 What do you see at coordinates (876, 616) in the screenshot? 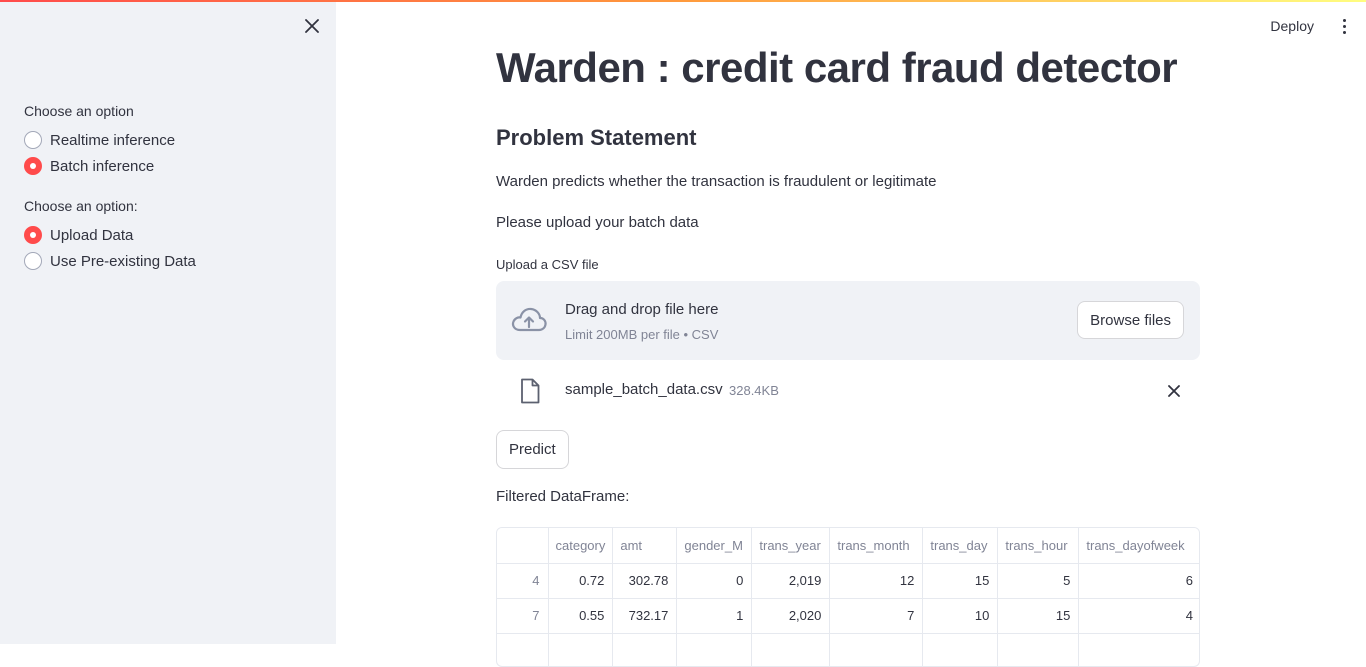
I see `table-cell: 7` at bounding box center [876, 616].